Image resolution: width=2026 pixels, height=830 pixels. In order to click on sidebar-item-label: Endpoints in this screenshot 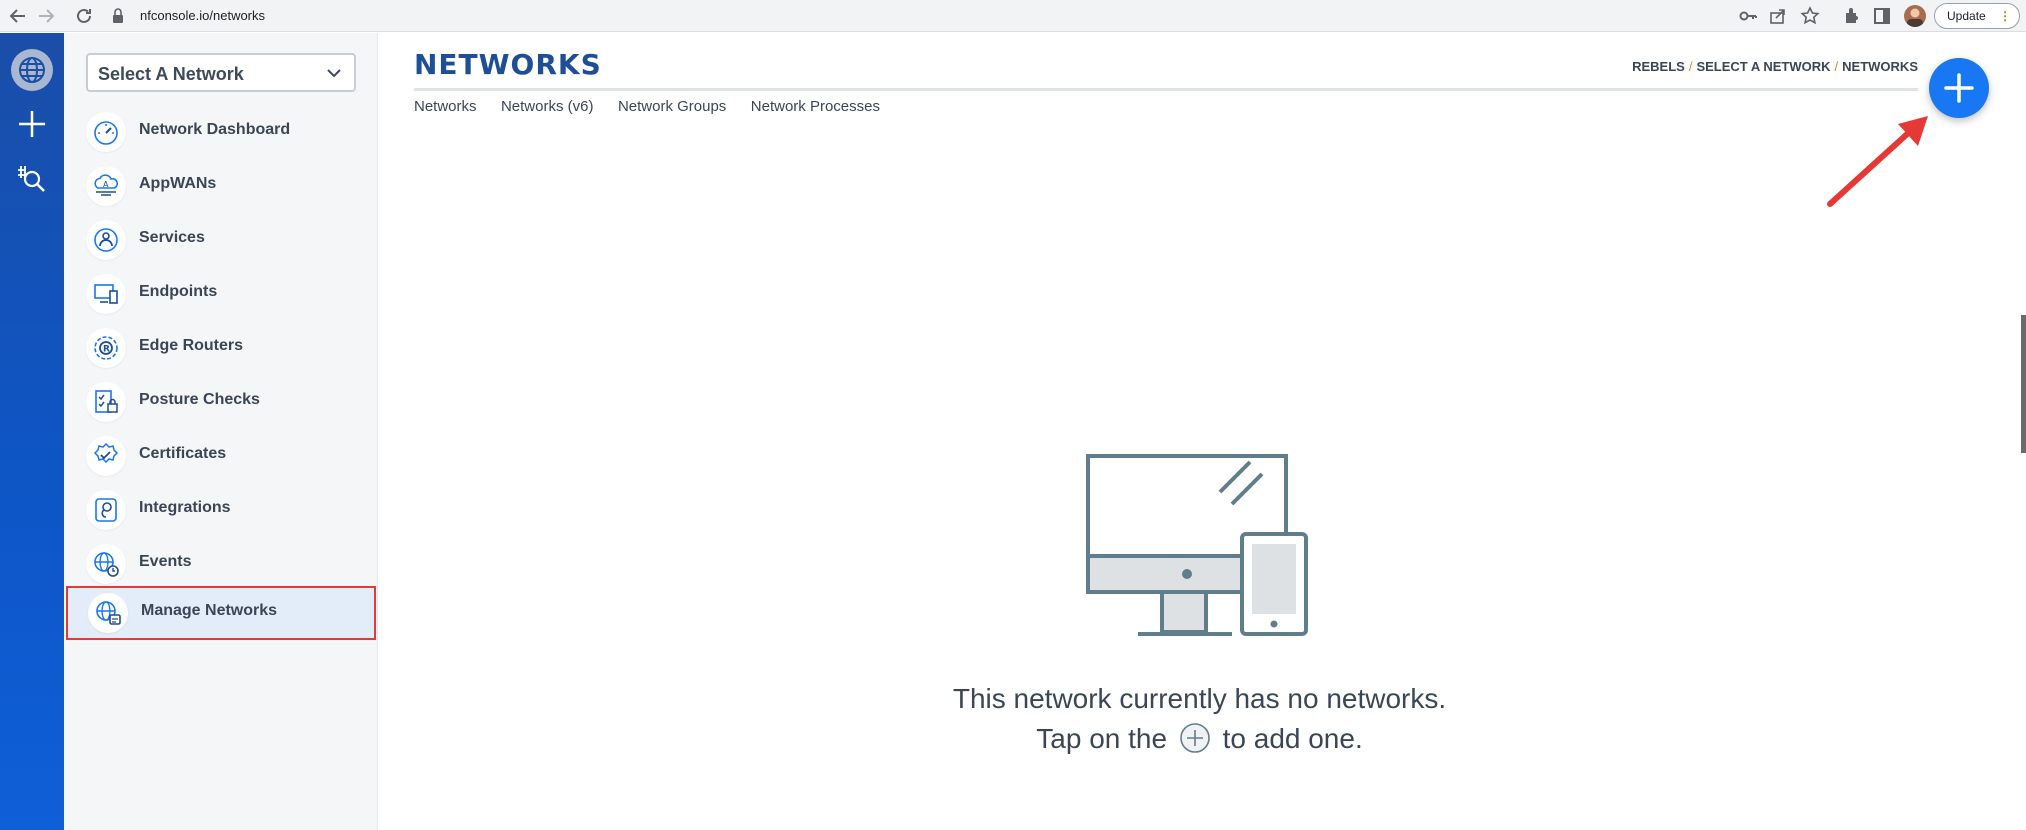, I will do `click(178, 291)`.